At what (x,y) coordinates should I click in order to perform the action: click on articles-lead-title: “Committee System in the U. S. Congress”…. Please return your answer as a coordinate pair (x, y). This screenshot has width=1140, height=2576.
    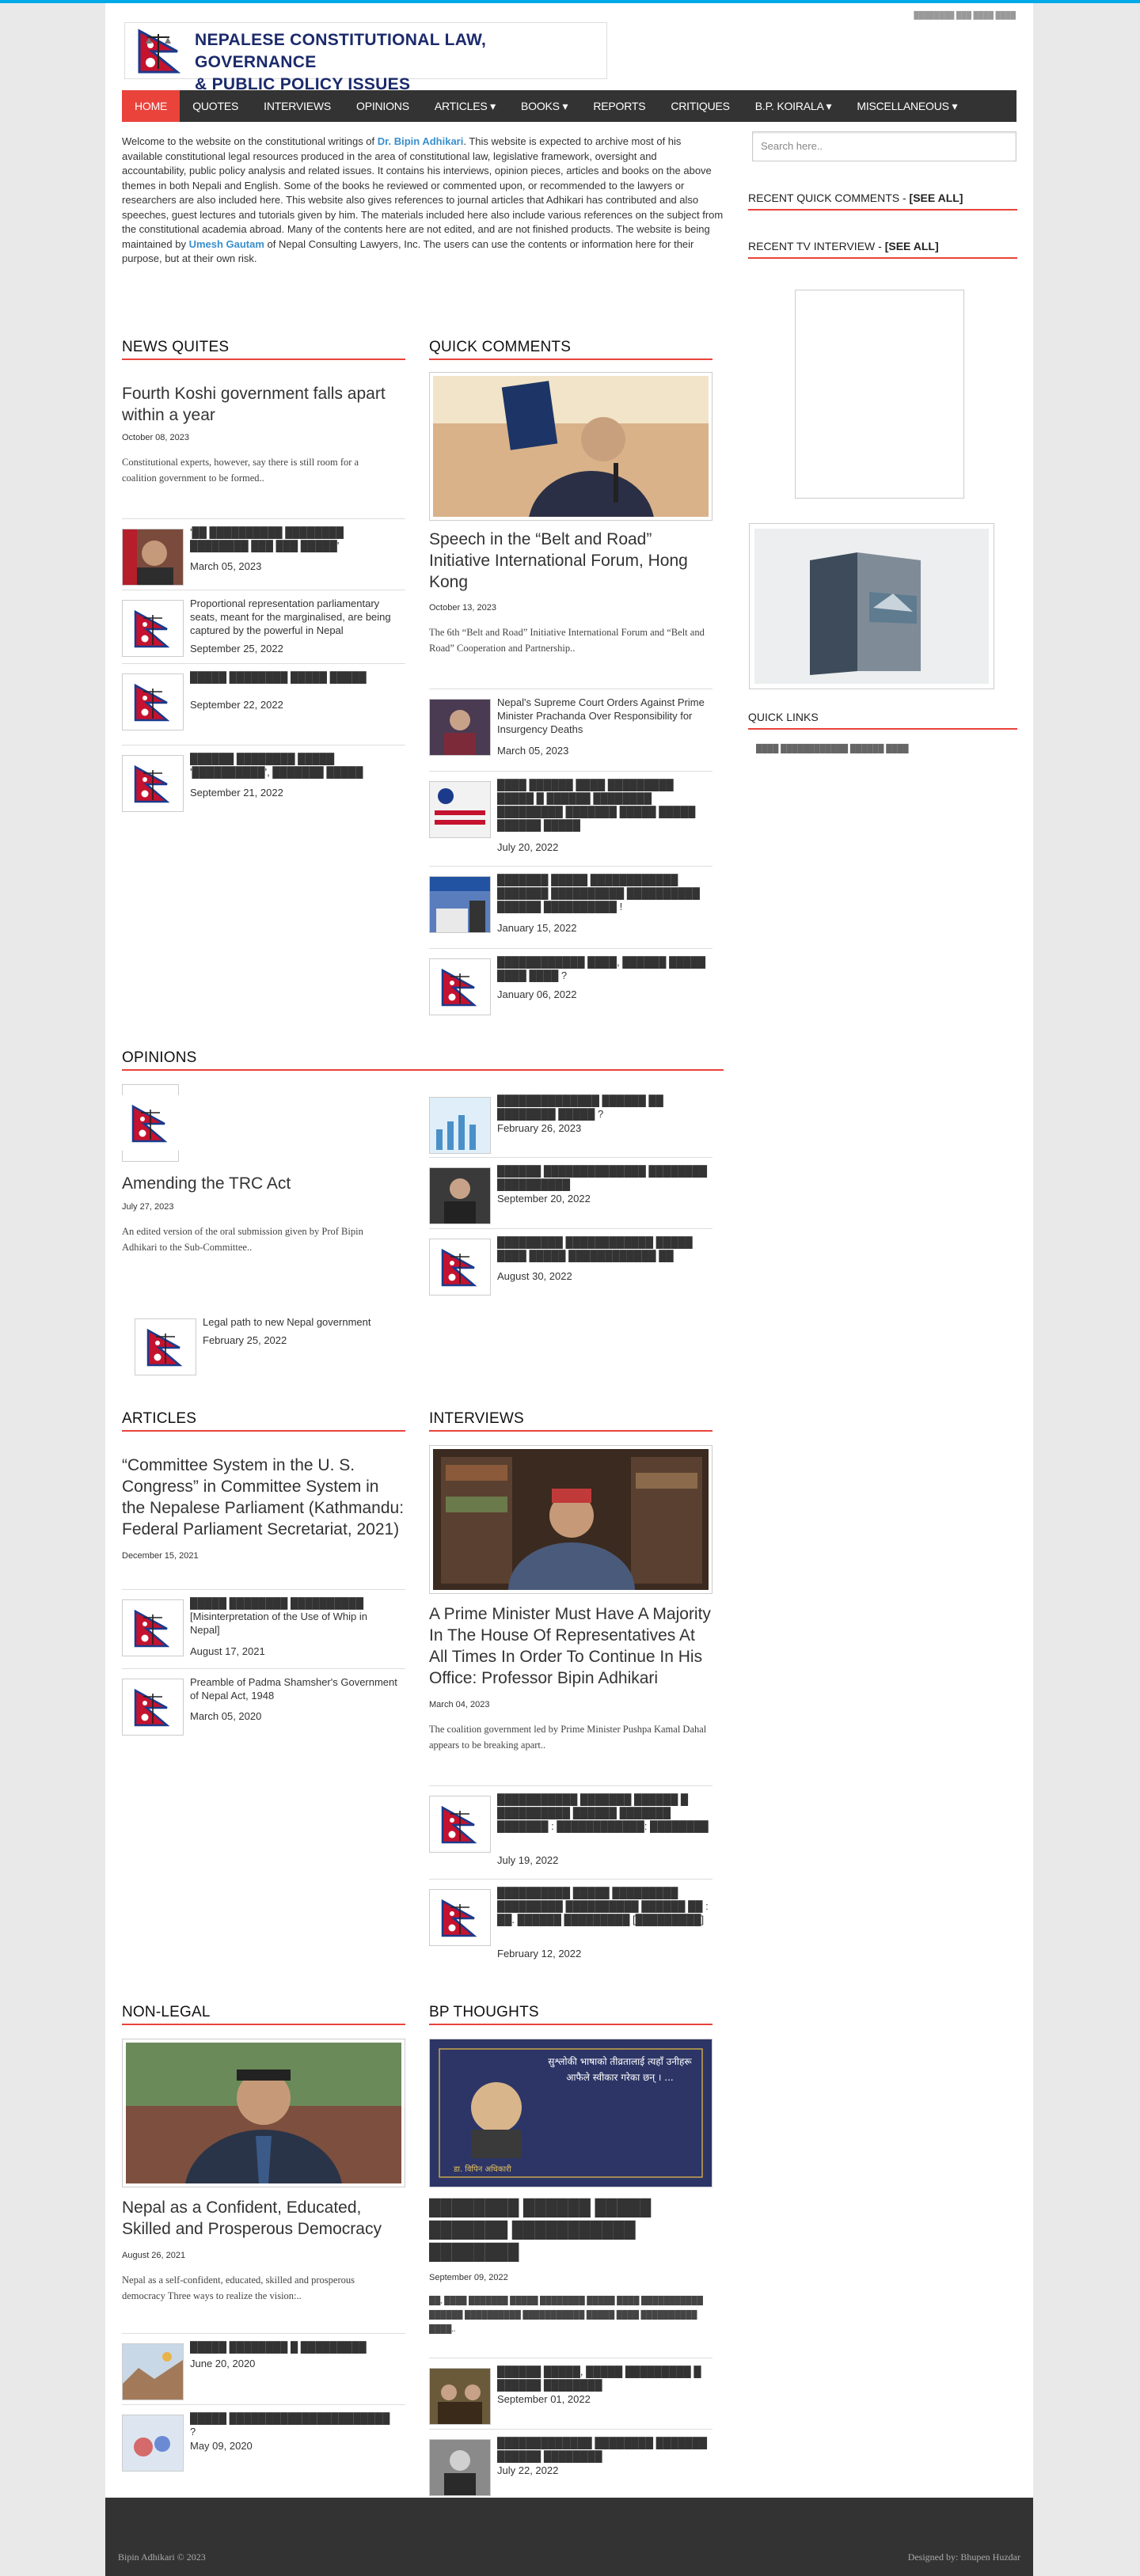
    Looking at the image, I should click on (263, 1497).